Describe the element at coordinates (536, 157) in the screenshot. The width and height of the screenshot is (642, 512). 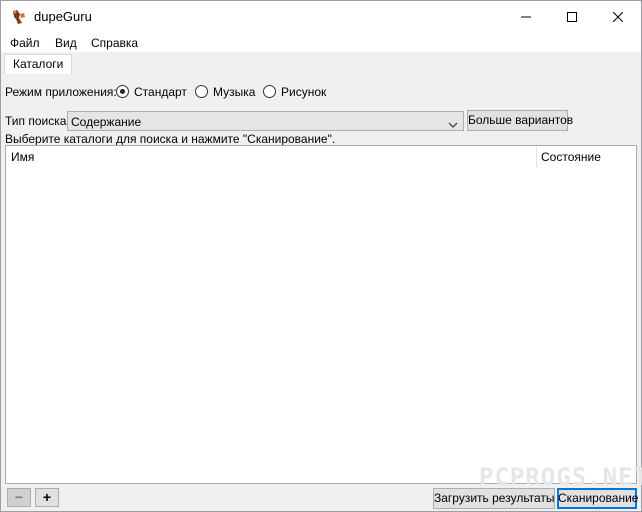
I see `column-divider` at that location.